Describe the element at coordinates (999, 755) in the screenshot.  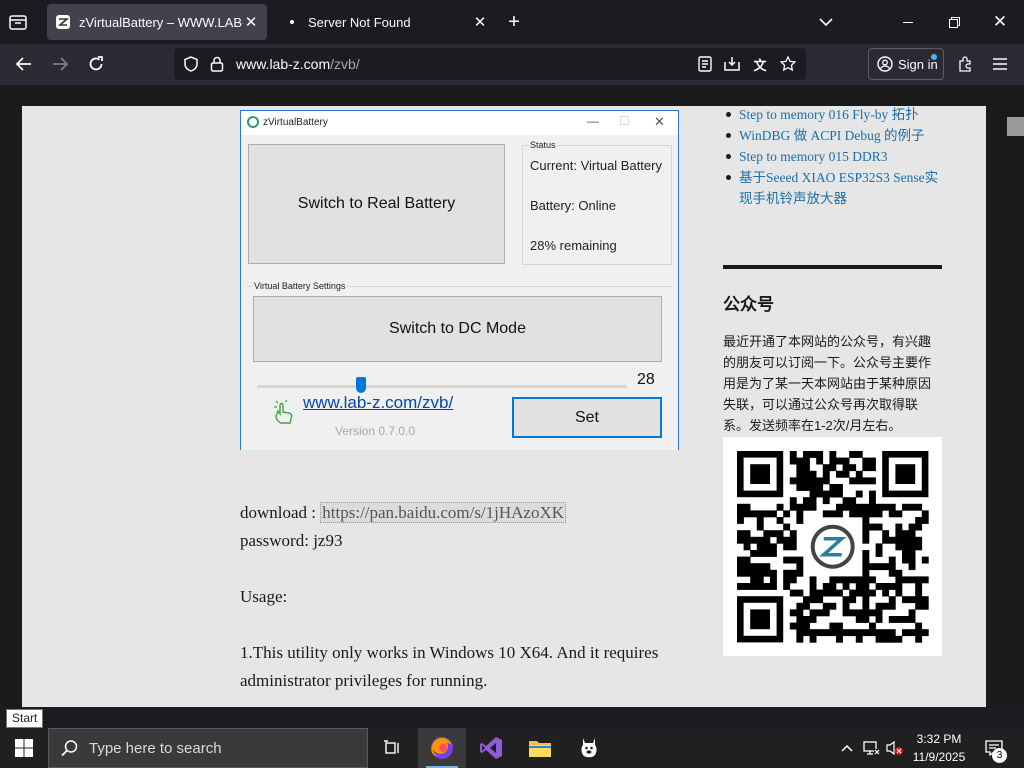
I see `notification-count-badge: 3` at that location.